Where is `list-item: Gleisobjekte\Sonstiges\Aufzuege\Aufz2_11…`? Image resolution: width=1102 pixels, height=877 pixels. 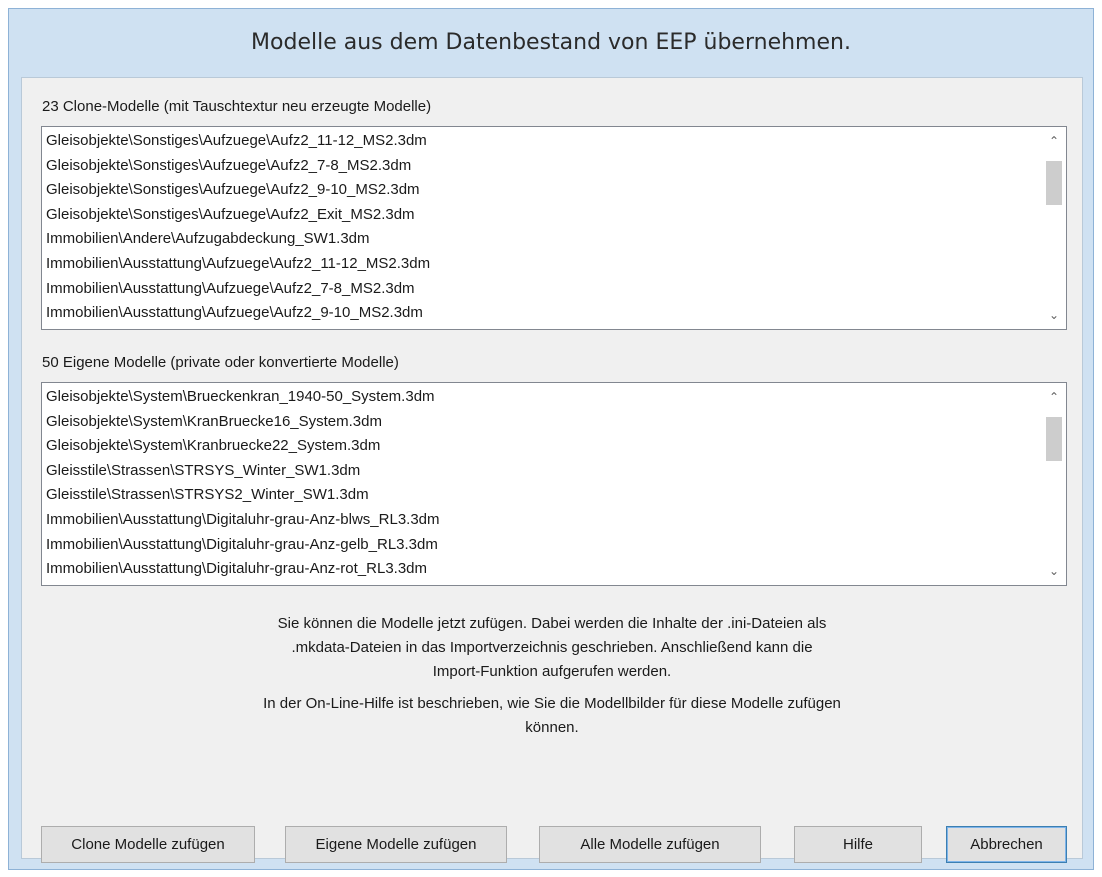
list-item: Gleisobjekte\Sonstiges\Aufzuege\Aufz2_11… is located at coordinates (543, 141).